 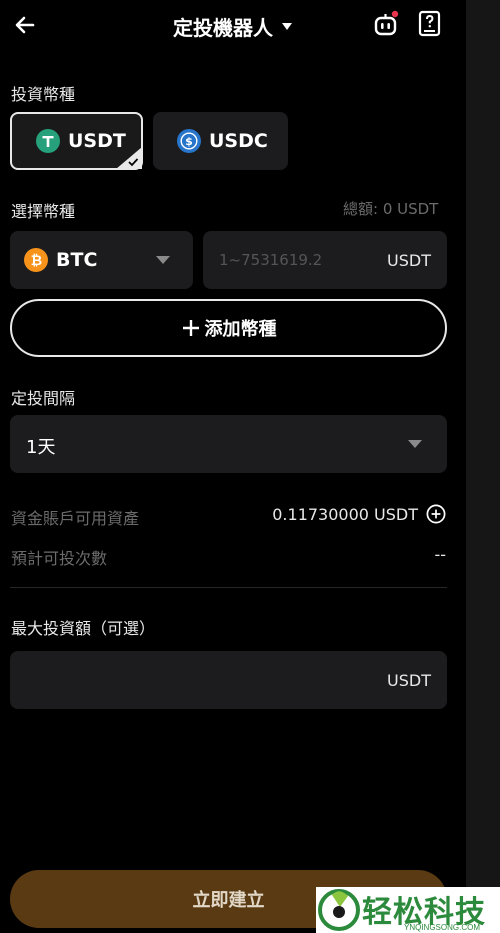 I want to click on coin-option-usdt: USDT, so click(x=76, y=141).